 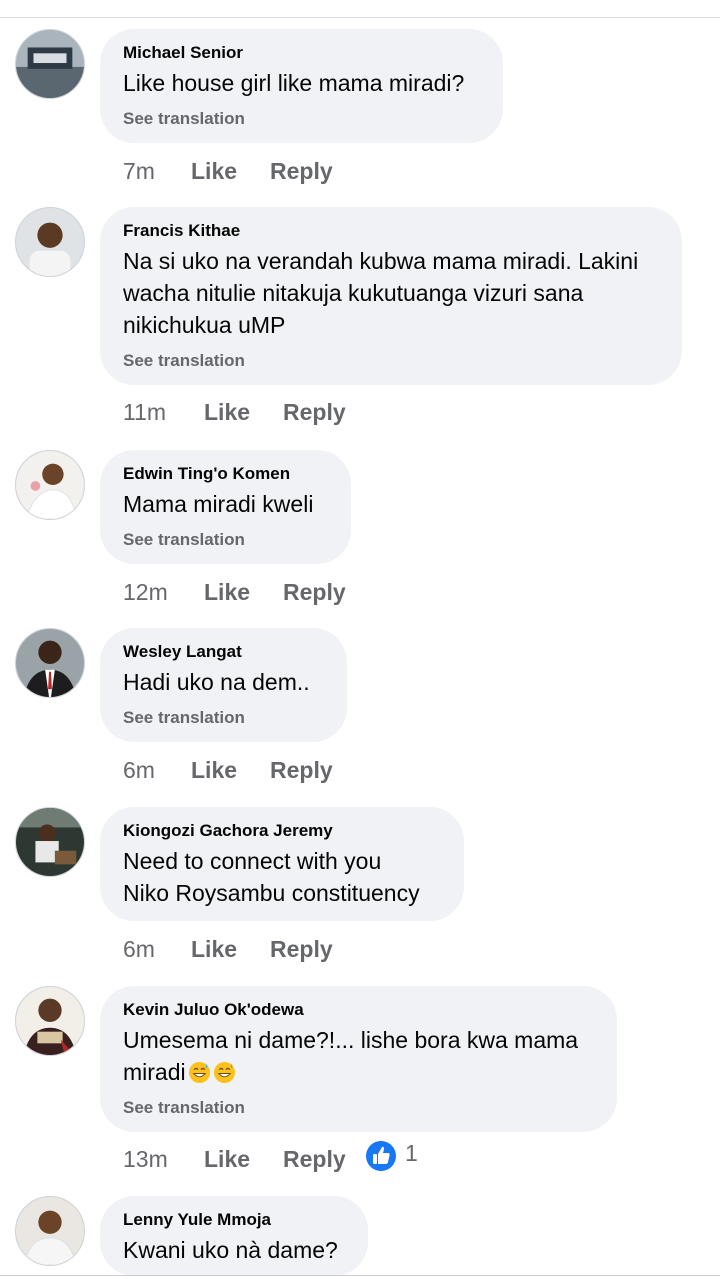 I want to click on comment-text: Like house girl like mama miradi?, so click(x=294, y=83).